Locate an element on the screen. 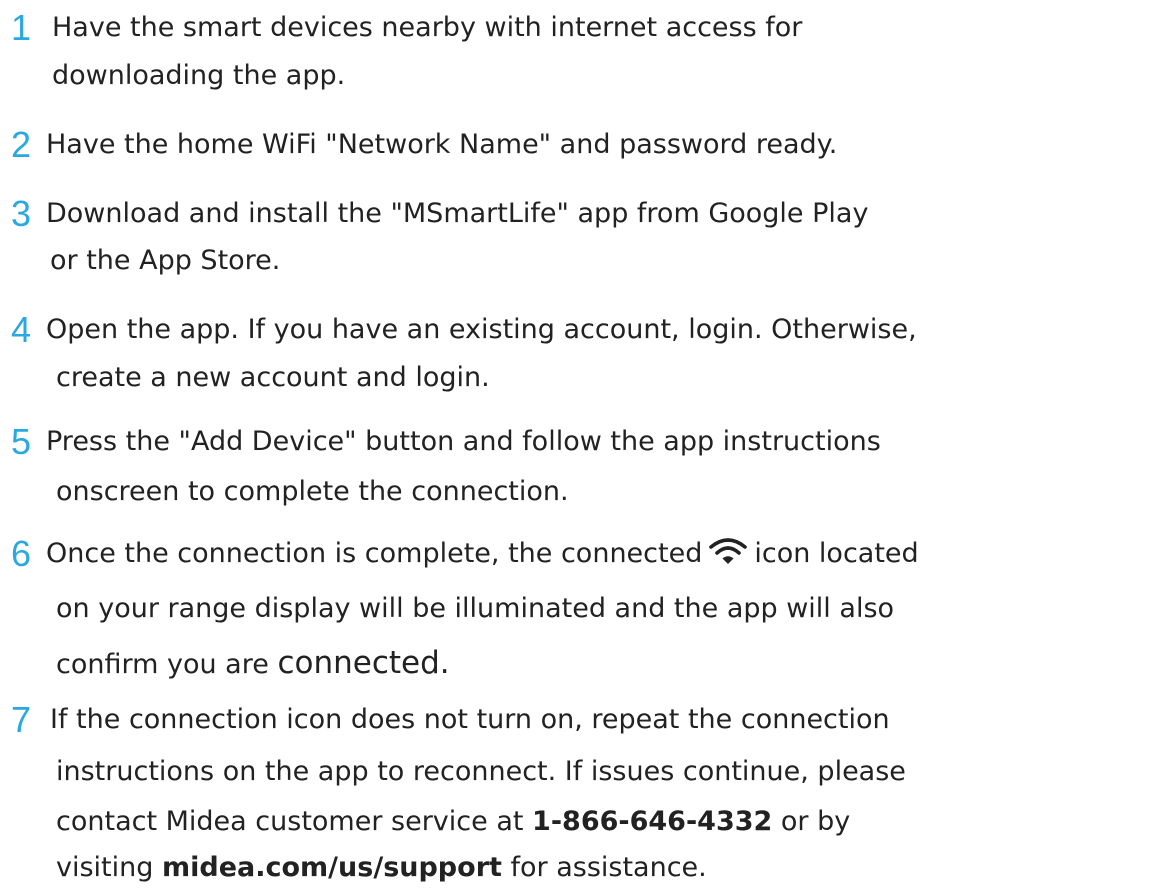  step-text-segment: icon located is located at coordinates (836, 553).